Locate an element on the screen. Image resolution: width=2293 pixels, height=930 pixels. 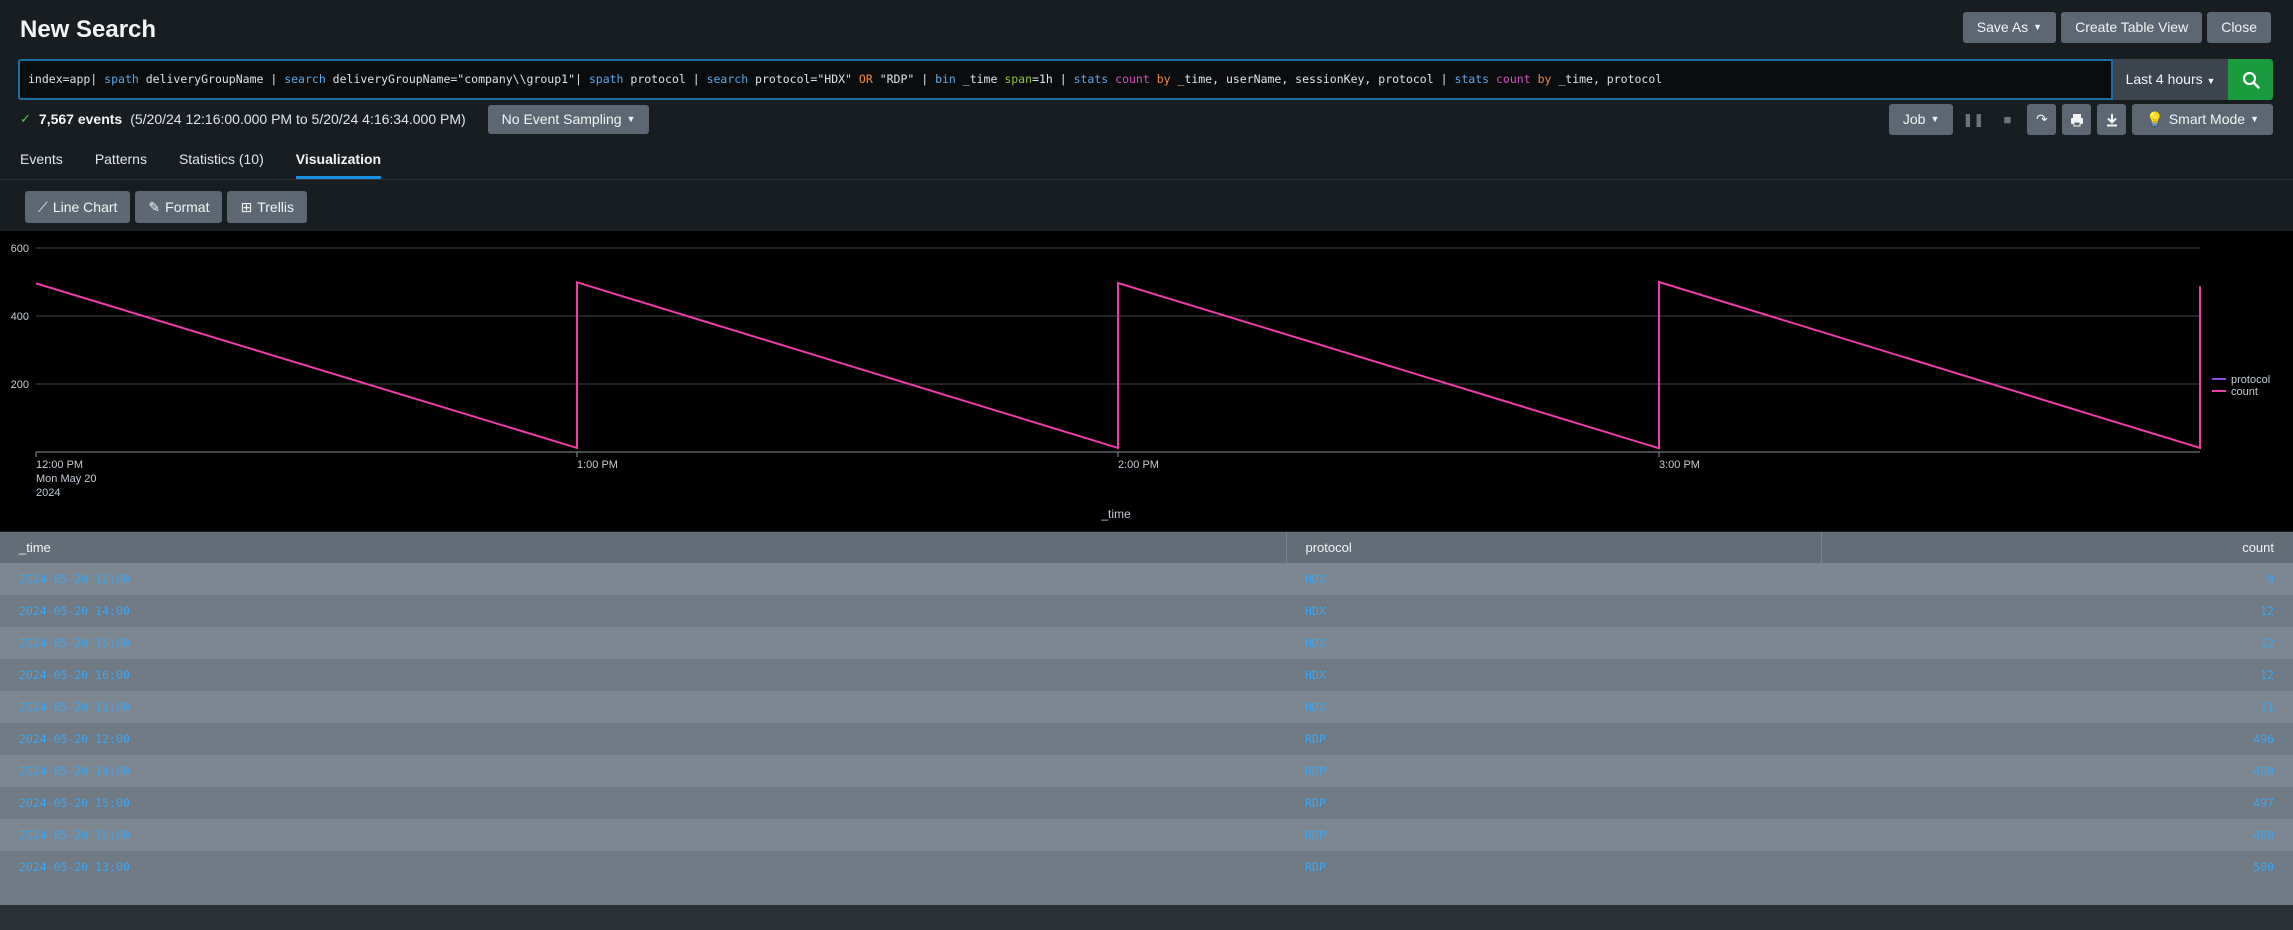
x-axis-label: _time is located at coordinates (1115, 514).